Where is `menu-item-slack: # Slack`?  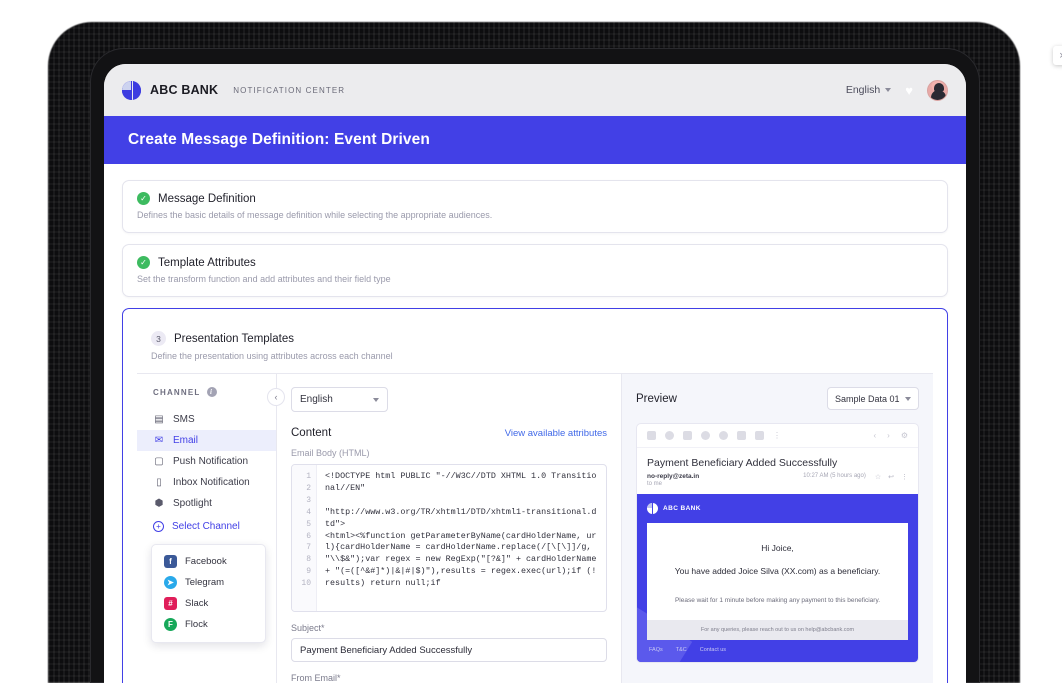
menu-item-slack: # Slack is located at coordinates (208, 603).